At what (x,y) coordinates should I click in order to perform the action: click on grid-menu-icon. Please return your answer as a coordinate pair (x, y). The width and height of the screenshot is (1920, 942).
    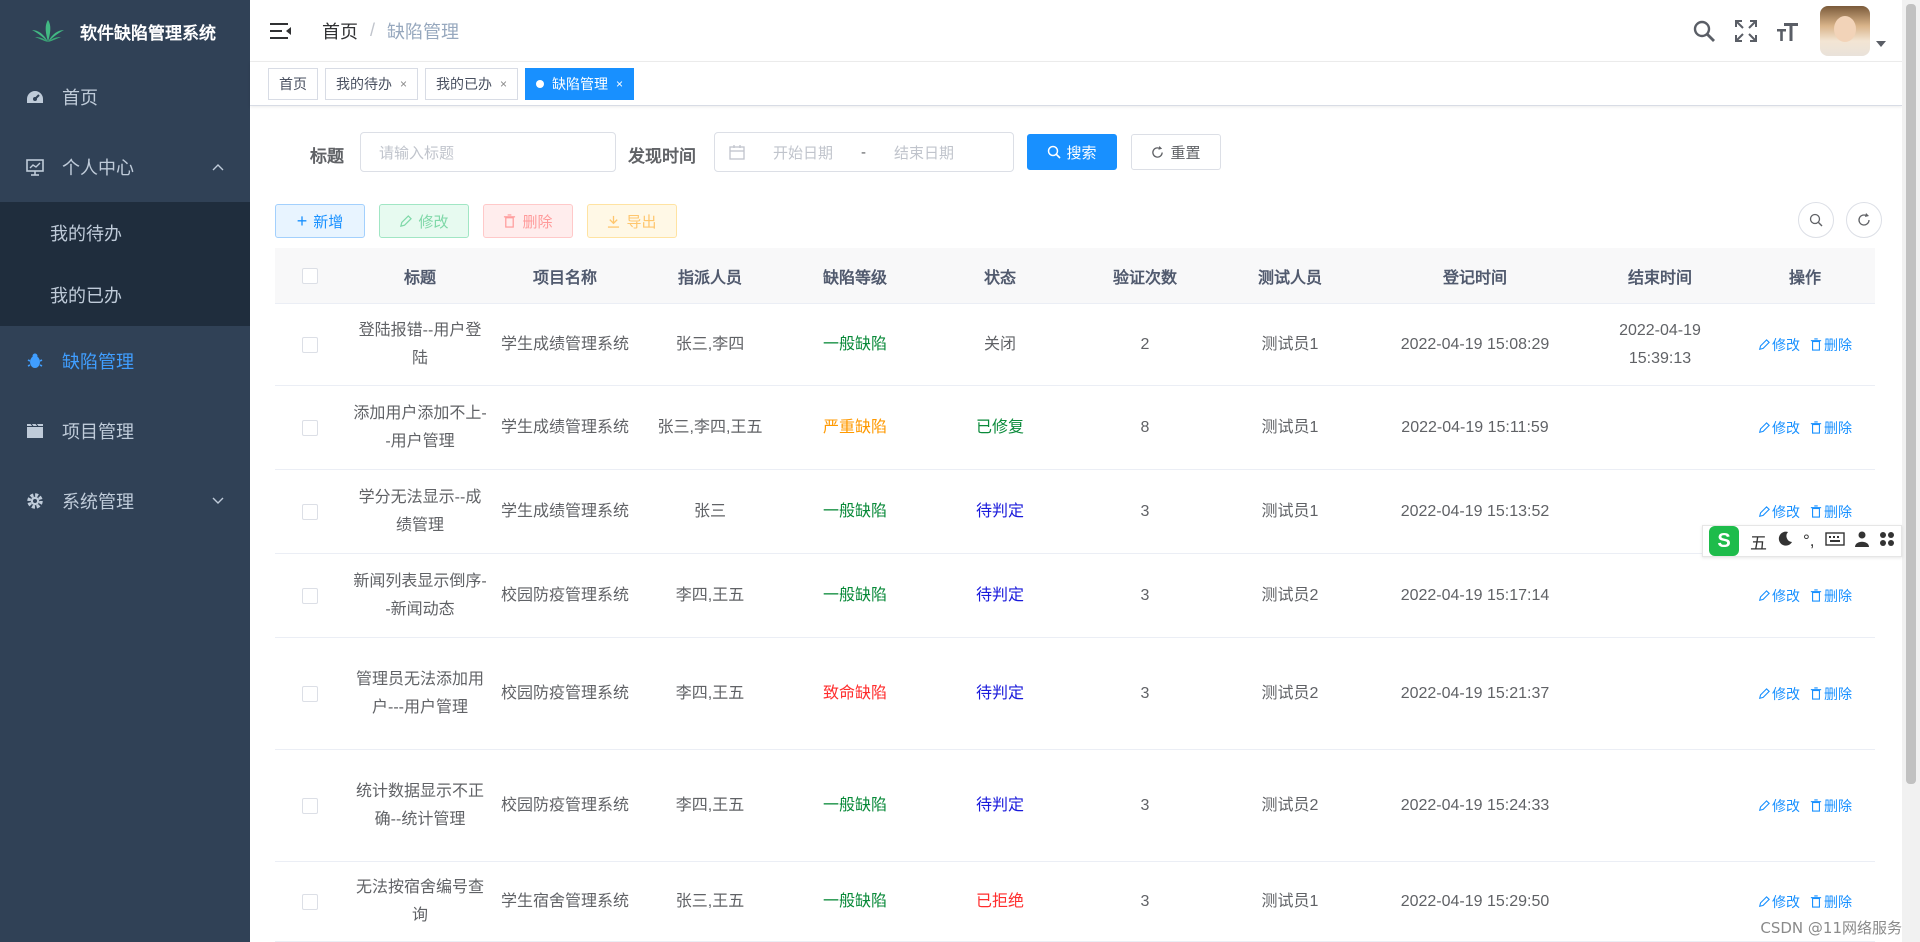
    Looking at the image, I should click on (1887, 541).